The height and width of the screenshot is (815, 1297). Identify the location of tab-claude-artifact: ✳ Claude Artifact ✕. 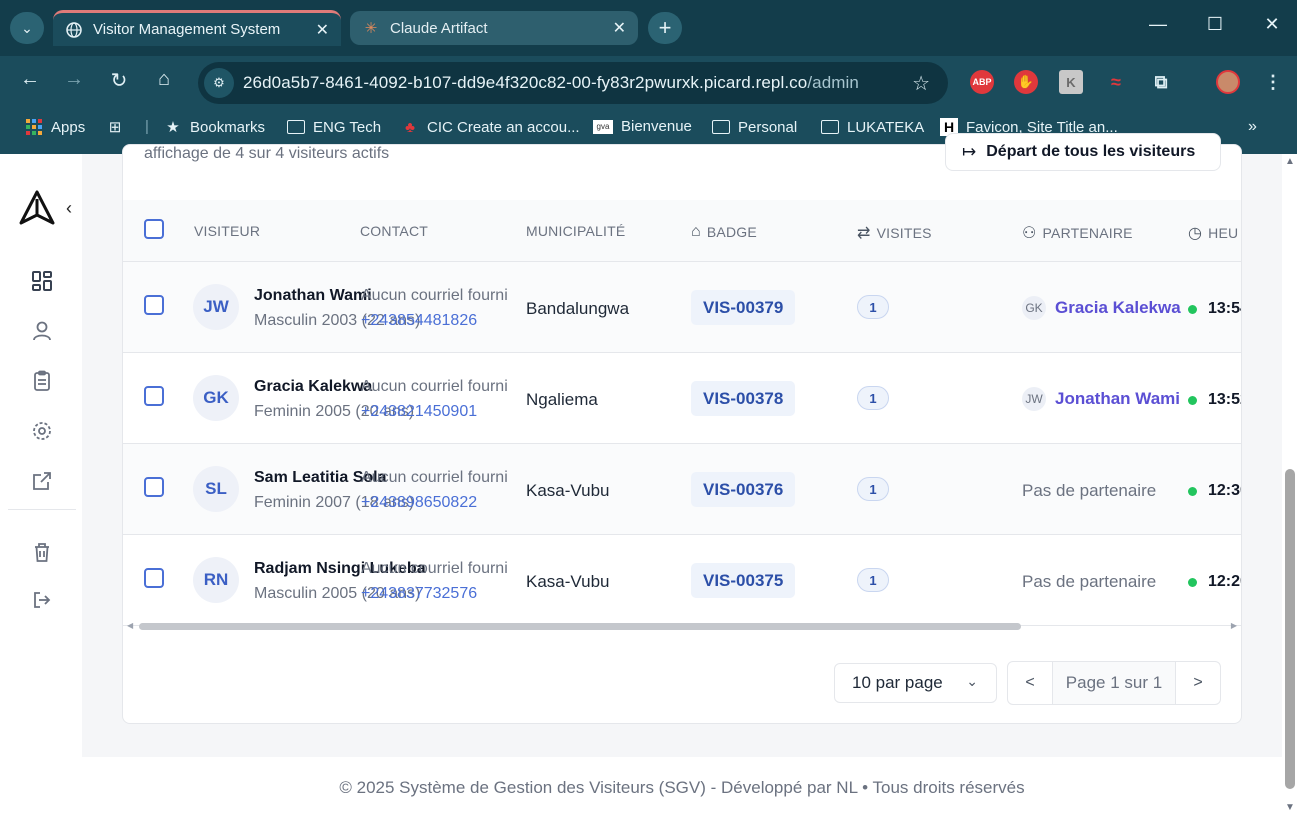
(494, 28).